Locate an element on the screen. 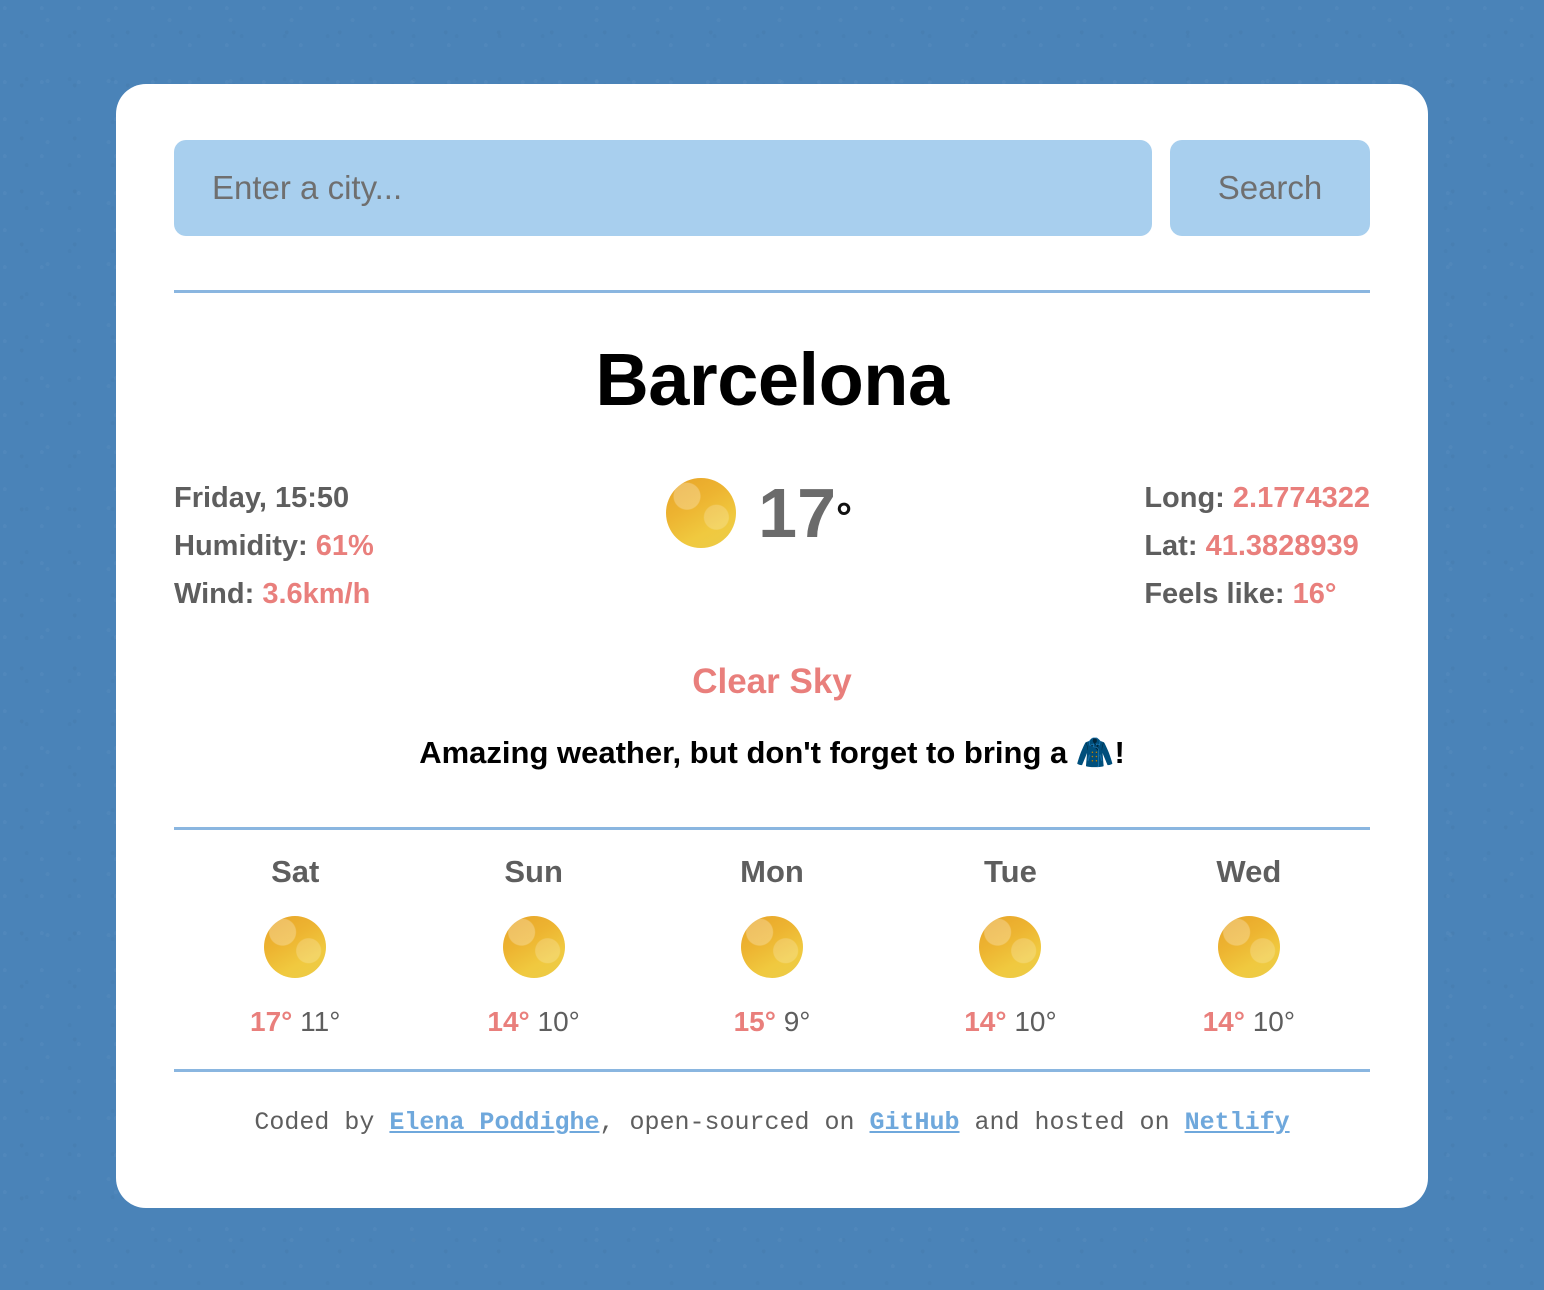 Image resolution: width=1544 pixels, height=1290 pixels. forecast-day: Sun 14° 10° is located at coordinates (533, 946).